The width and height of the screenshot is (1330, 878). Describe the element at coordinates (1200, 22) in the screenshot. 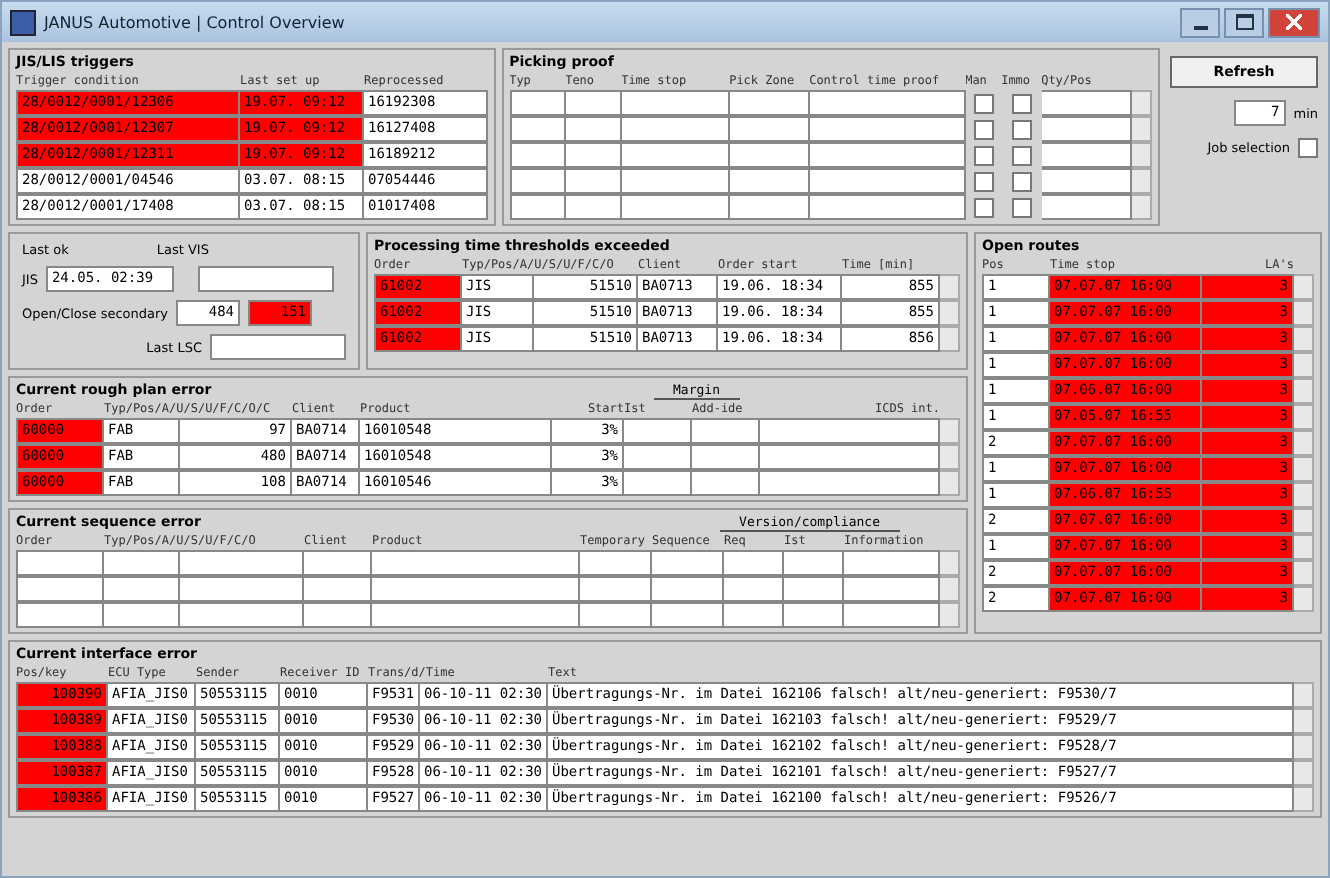

I see `minimize-button` at that location.